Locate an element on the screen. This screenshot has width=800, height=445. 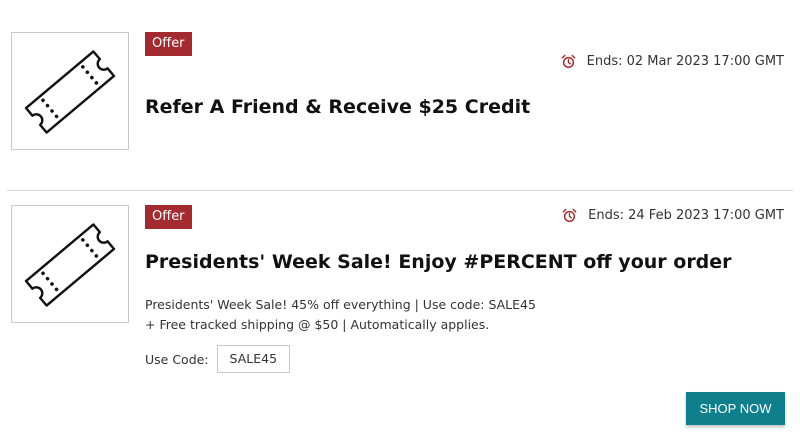
offer-end-date: Ends: 24 Feb 2023 17:00 GMT is located at coordinates (673, 215).